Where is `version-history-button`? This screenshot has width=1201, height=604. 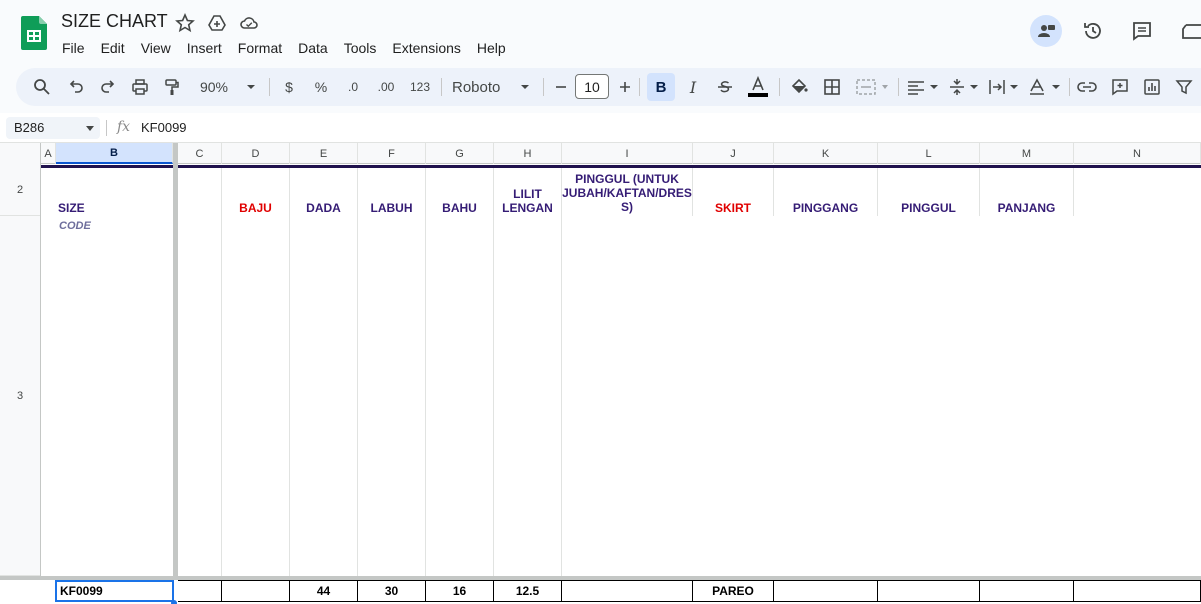
version-history-button is located at coordinates (1093, 31).